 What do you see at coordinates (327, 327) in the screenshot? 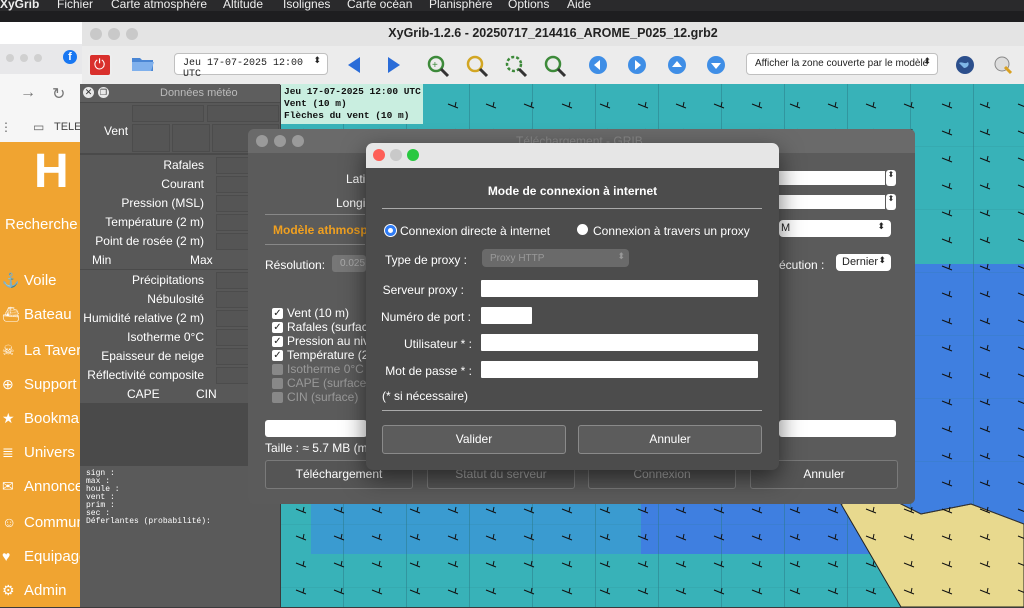
I see `param-checkbox-label: Rafales (surfac` at bounding box center [327, 327].